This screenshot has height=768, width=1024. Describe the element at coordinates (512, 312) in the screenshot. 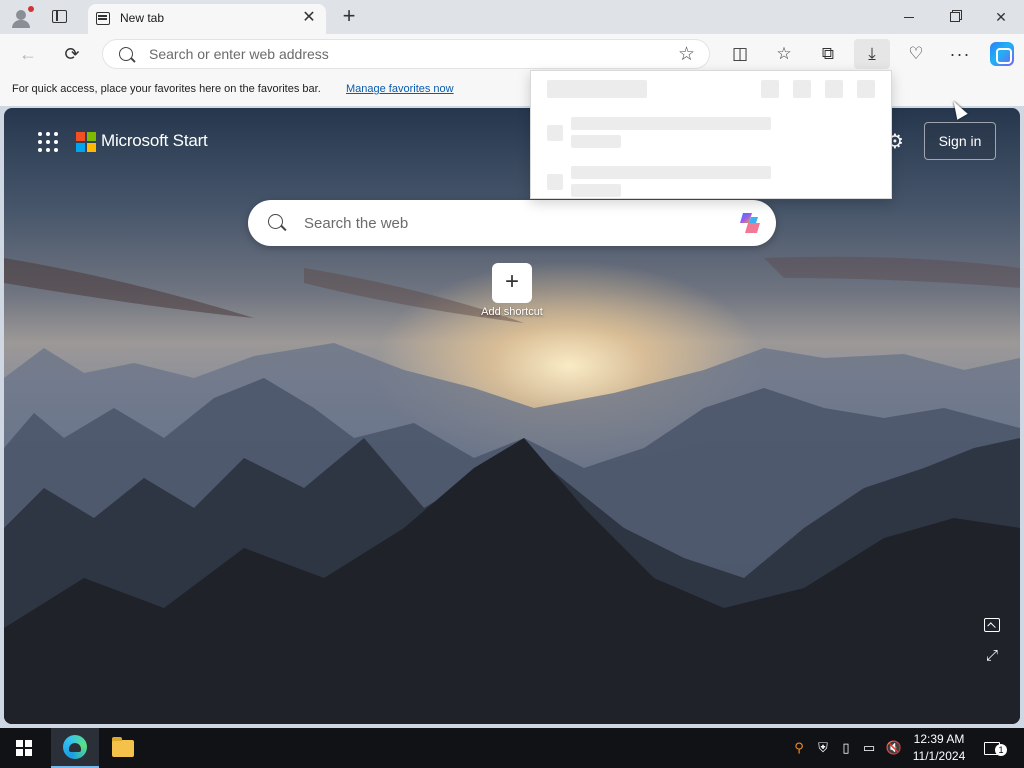

I see `add-shortcut-label: Add shortcut` at that location.